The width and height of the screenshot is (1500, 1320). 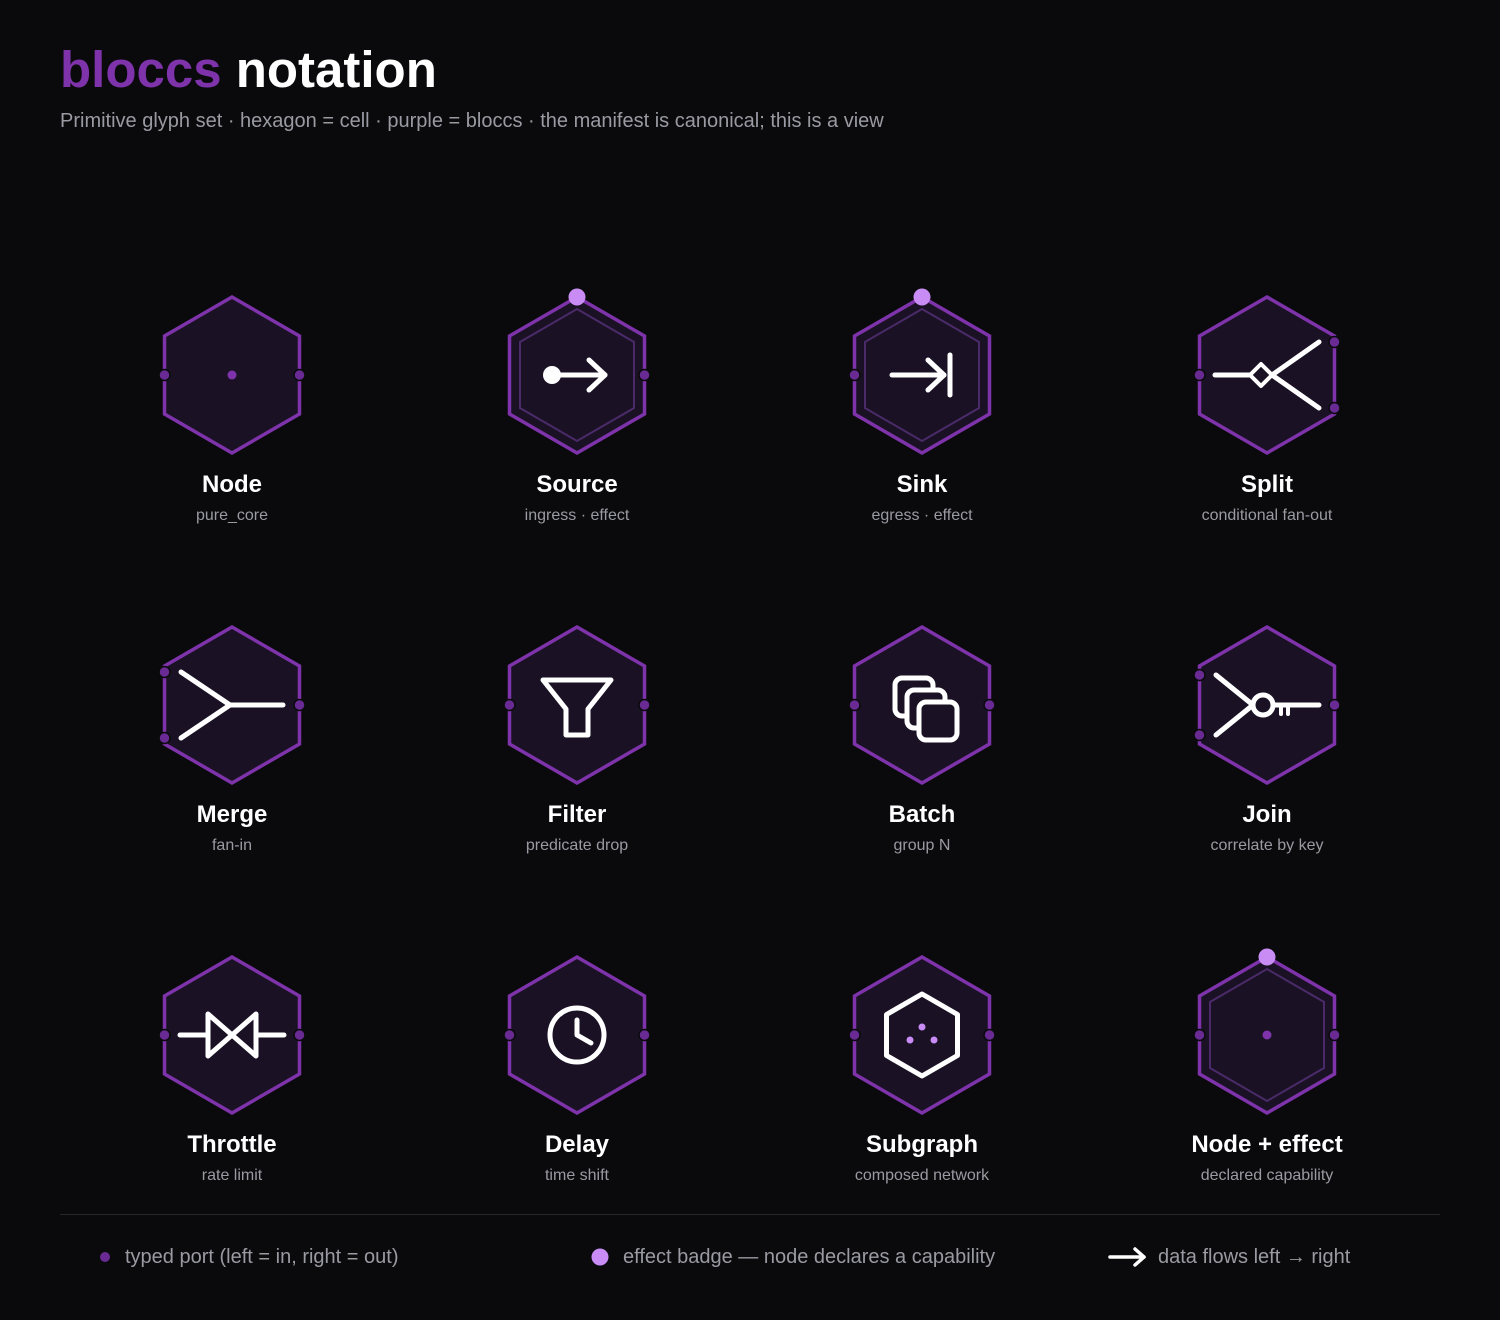 I want to click on output-port-upper, so click(x=1334, y=342).